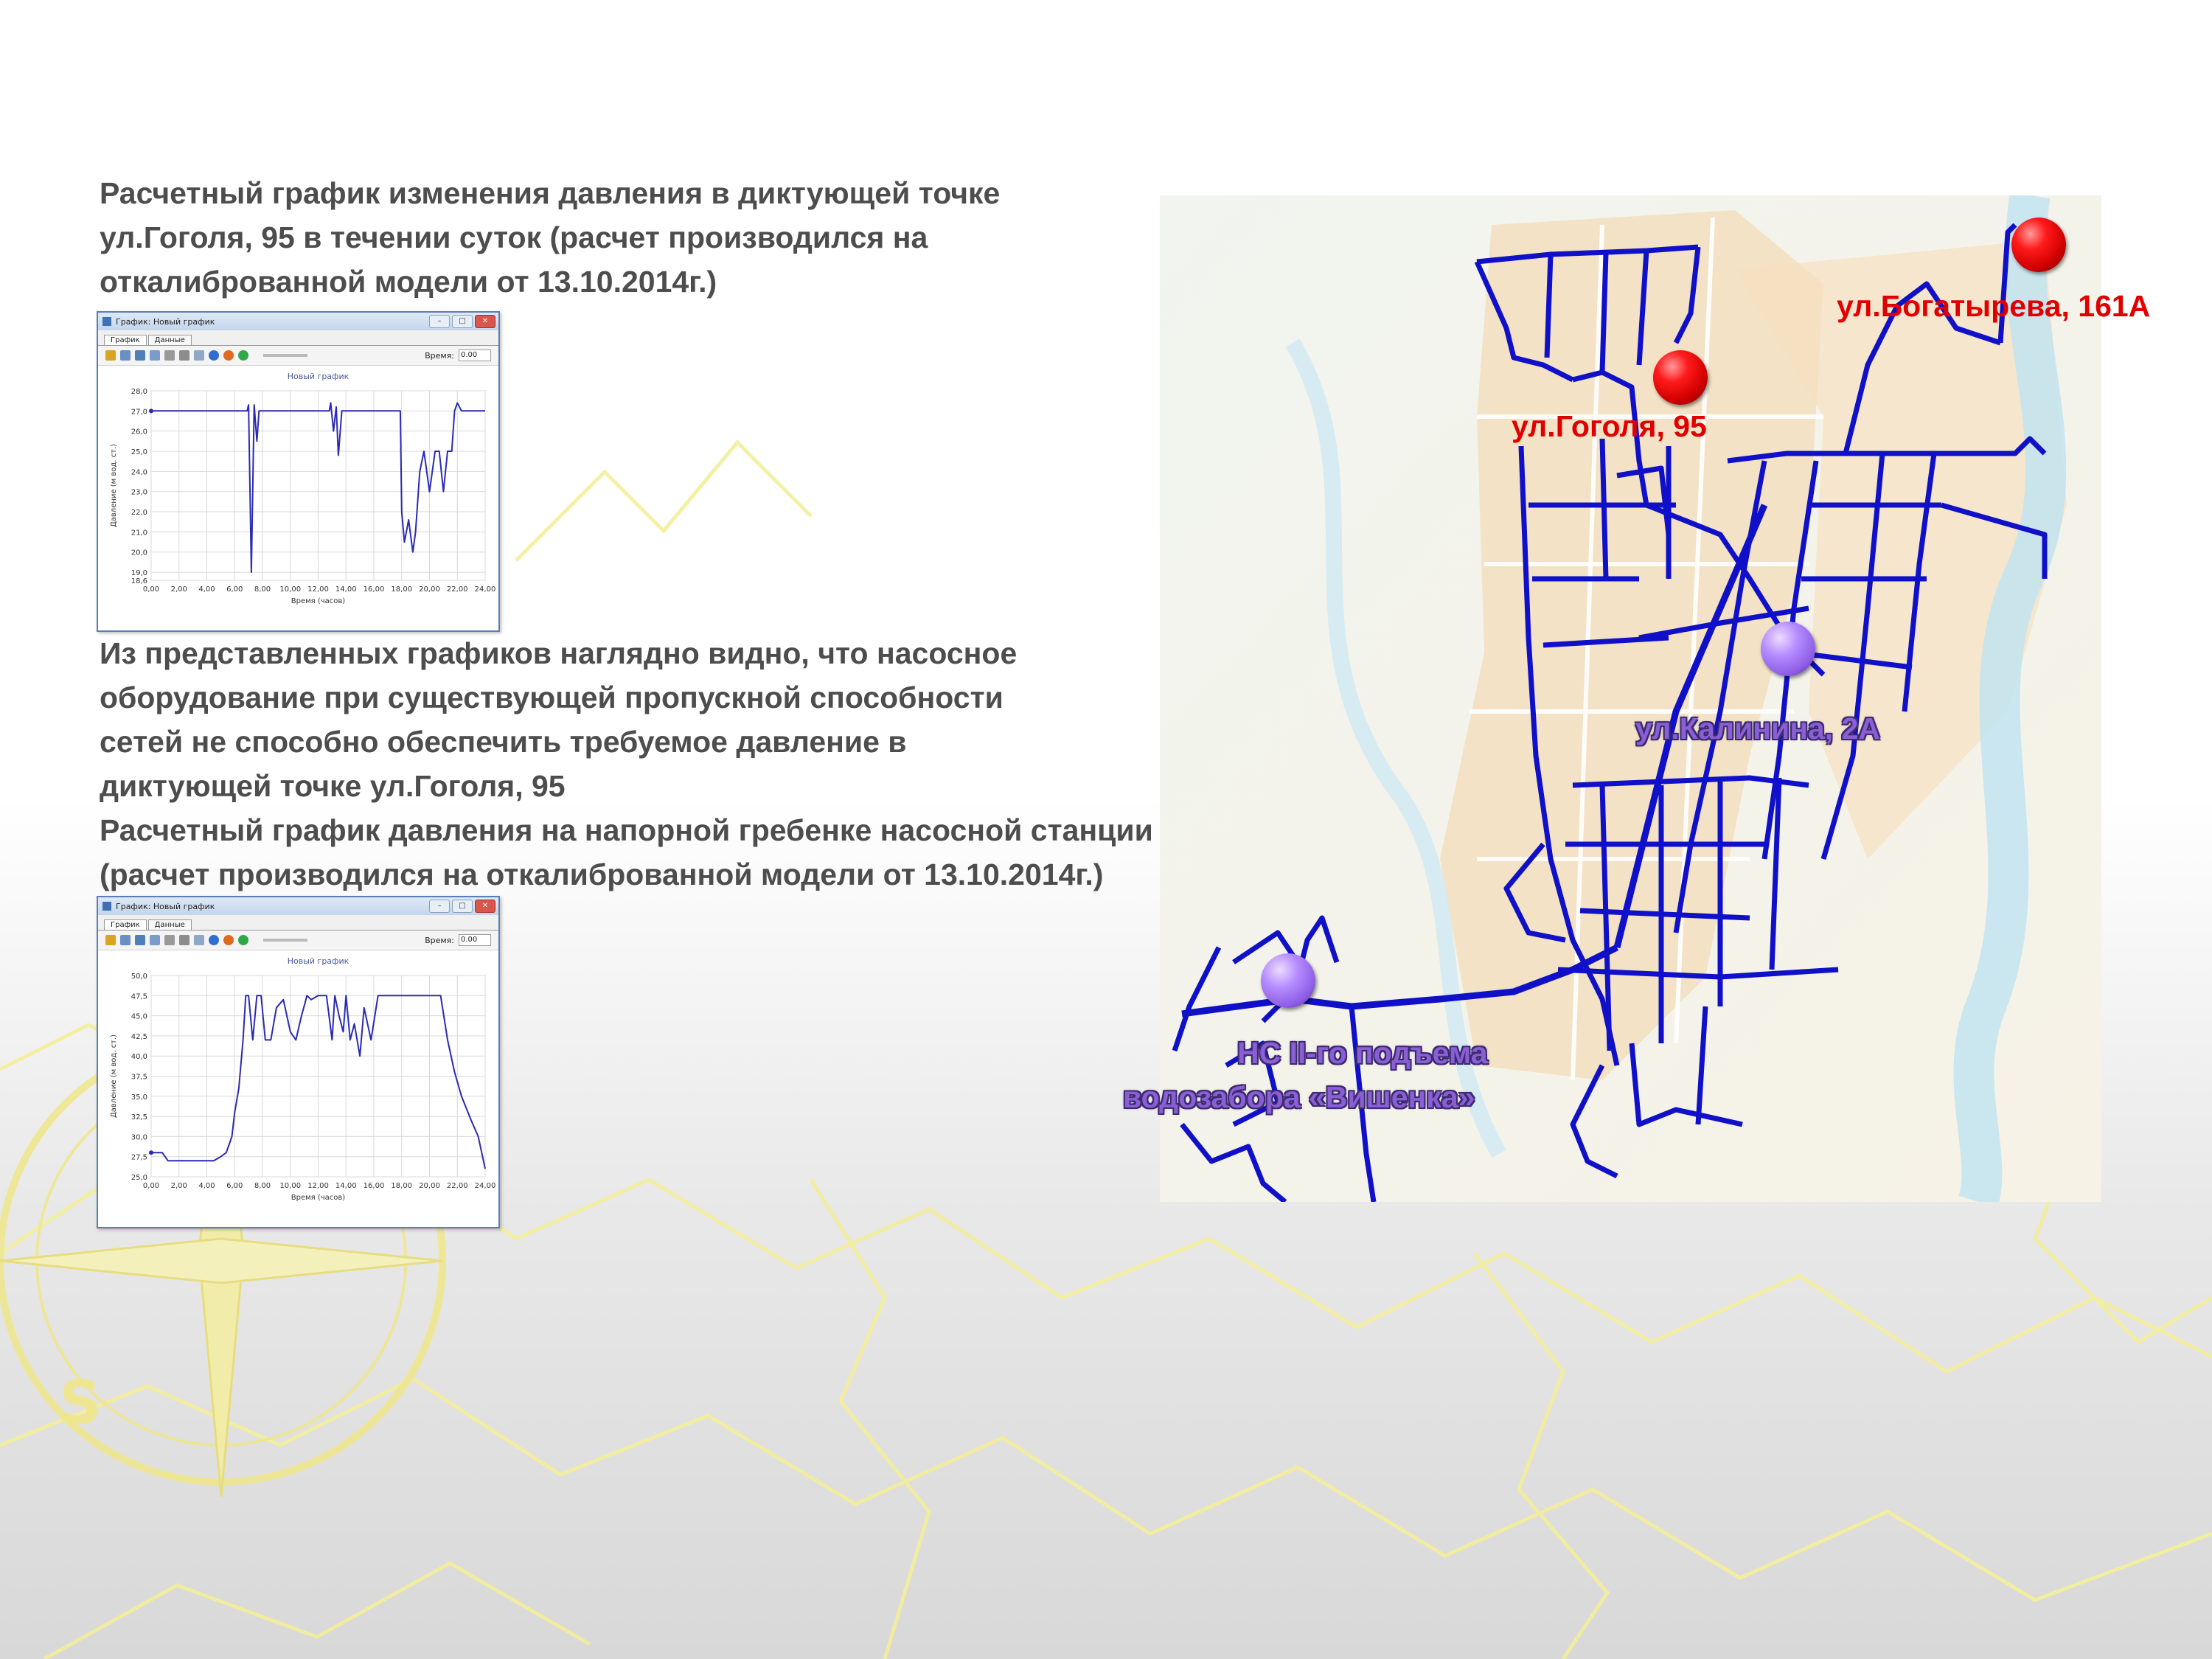 The height and width of the screenshot is (1659, 2212). Describe the element at coordinates (139, 1017) in the screenshot. I see `y-tick-label: 45,0` at that location.